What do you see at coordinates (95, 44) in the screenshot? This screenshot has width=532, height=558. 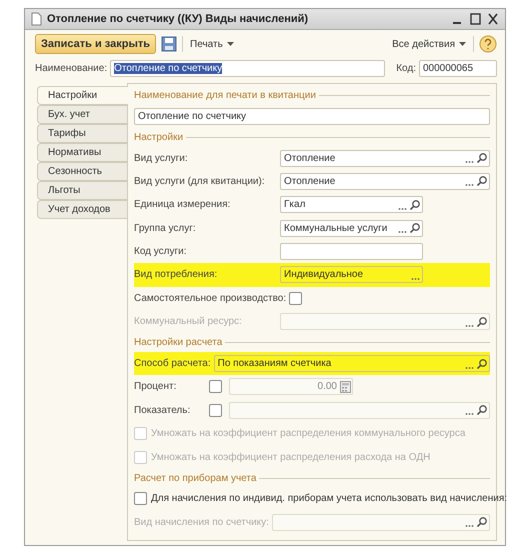 I see `save-close-button: Записать и закрыть` at bounding box center [95, 44].